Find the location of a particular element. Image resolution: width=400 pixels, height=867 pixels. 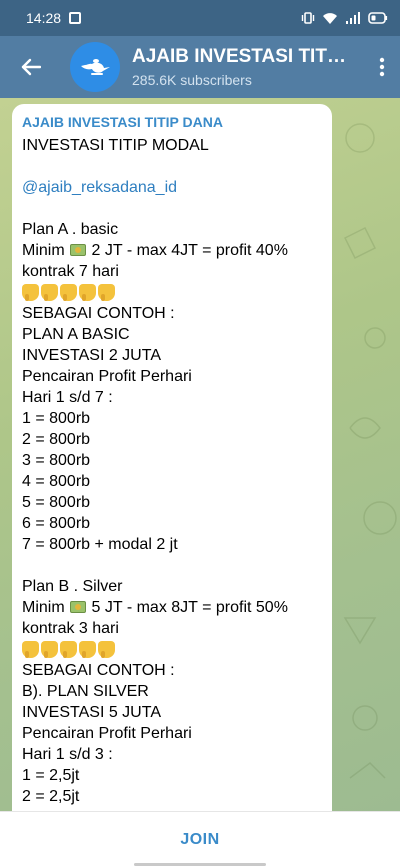

wifi-icon is located at coordinates (330, 18).